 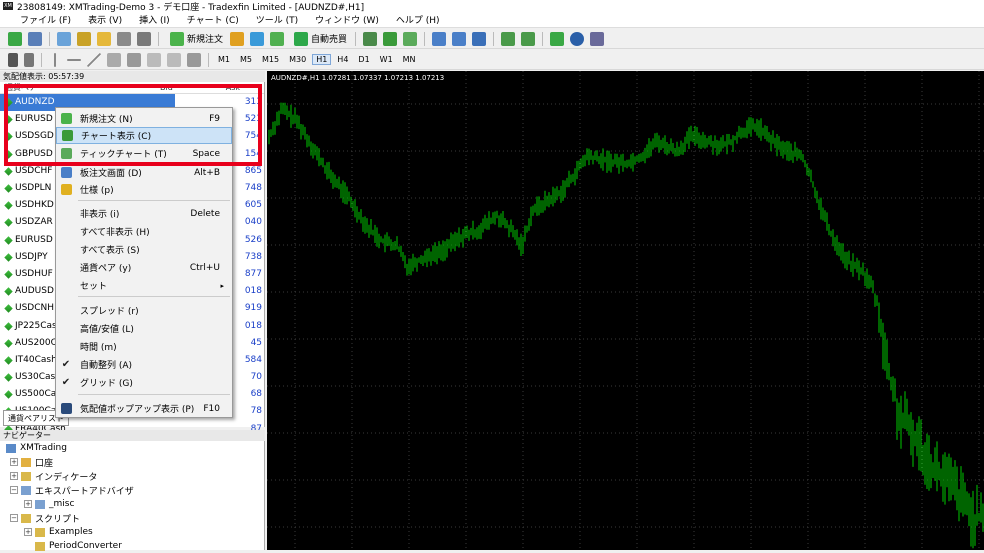 What do you see at coordinates (409, 59) in the screenshot?
I see `timeframe-mn: MN` at bounding box center [409, 59].